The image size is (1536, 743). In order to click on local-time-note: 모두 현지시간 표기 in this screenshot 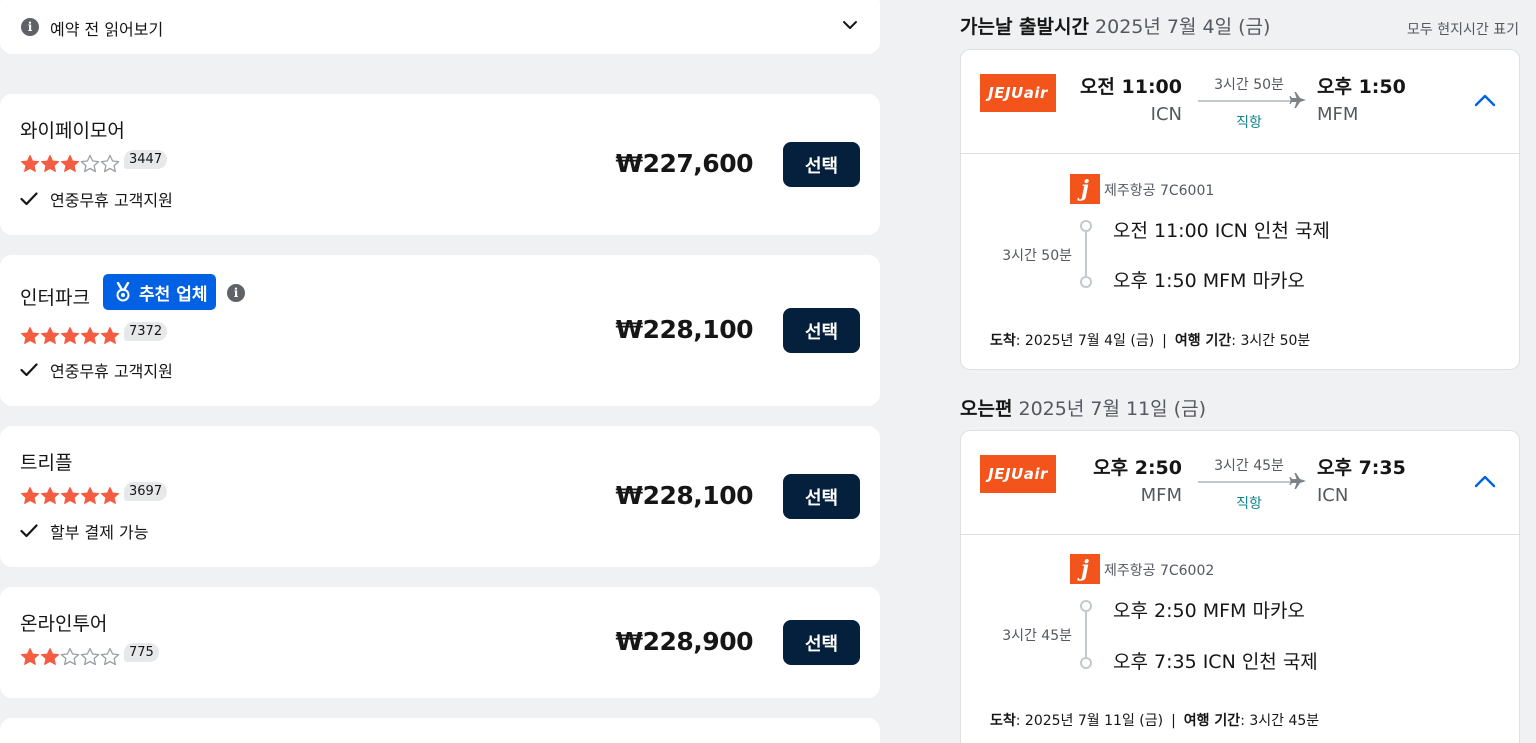, I will do `click(1463, 30)`.